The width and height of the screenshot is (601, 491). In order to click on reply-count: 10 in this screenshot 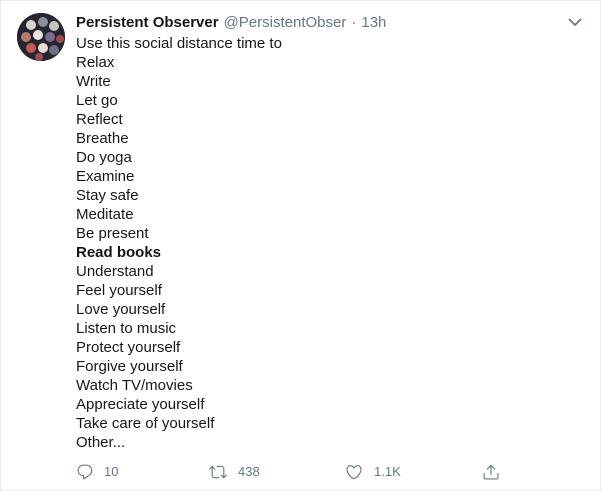, I will do `click(111, 471)`.